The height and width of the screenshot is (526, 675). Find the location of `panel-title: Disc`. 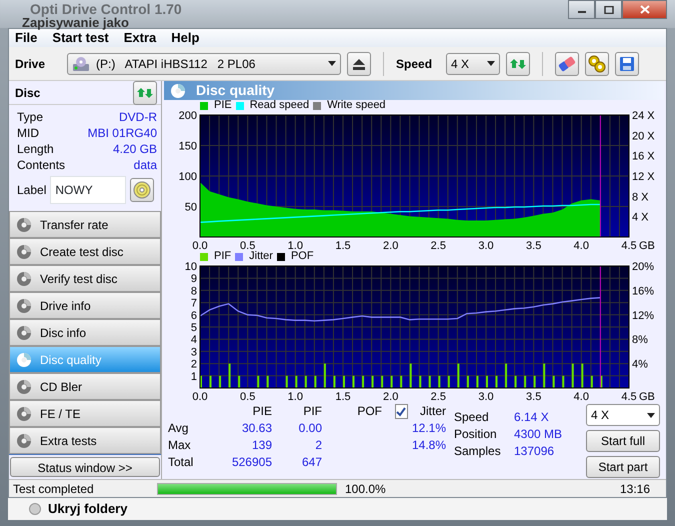

panel-title: Disc is located at coordinates (27, 93).